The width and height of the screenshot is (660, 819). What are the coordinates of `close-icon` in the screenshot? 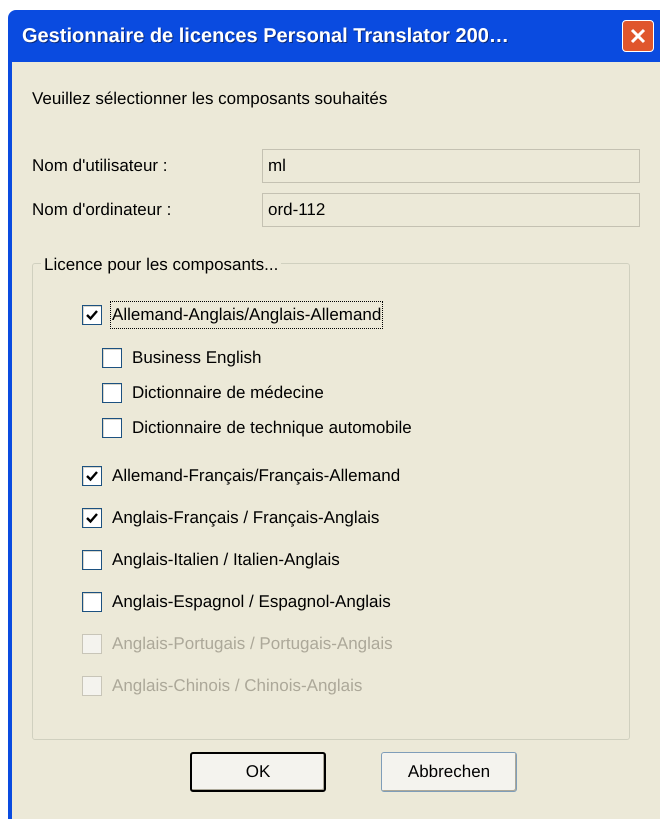 It's located at (638, 36).